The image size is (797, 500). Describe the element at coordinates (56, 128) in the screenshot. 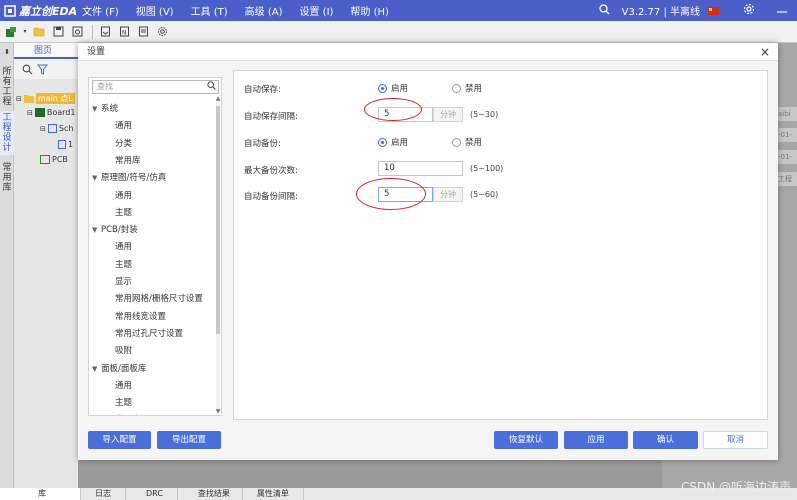

I see `tree-row-sch: ⊟ Sch` at that location.